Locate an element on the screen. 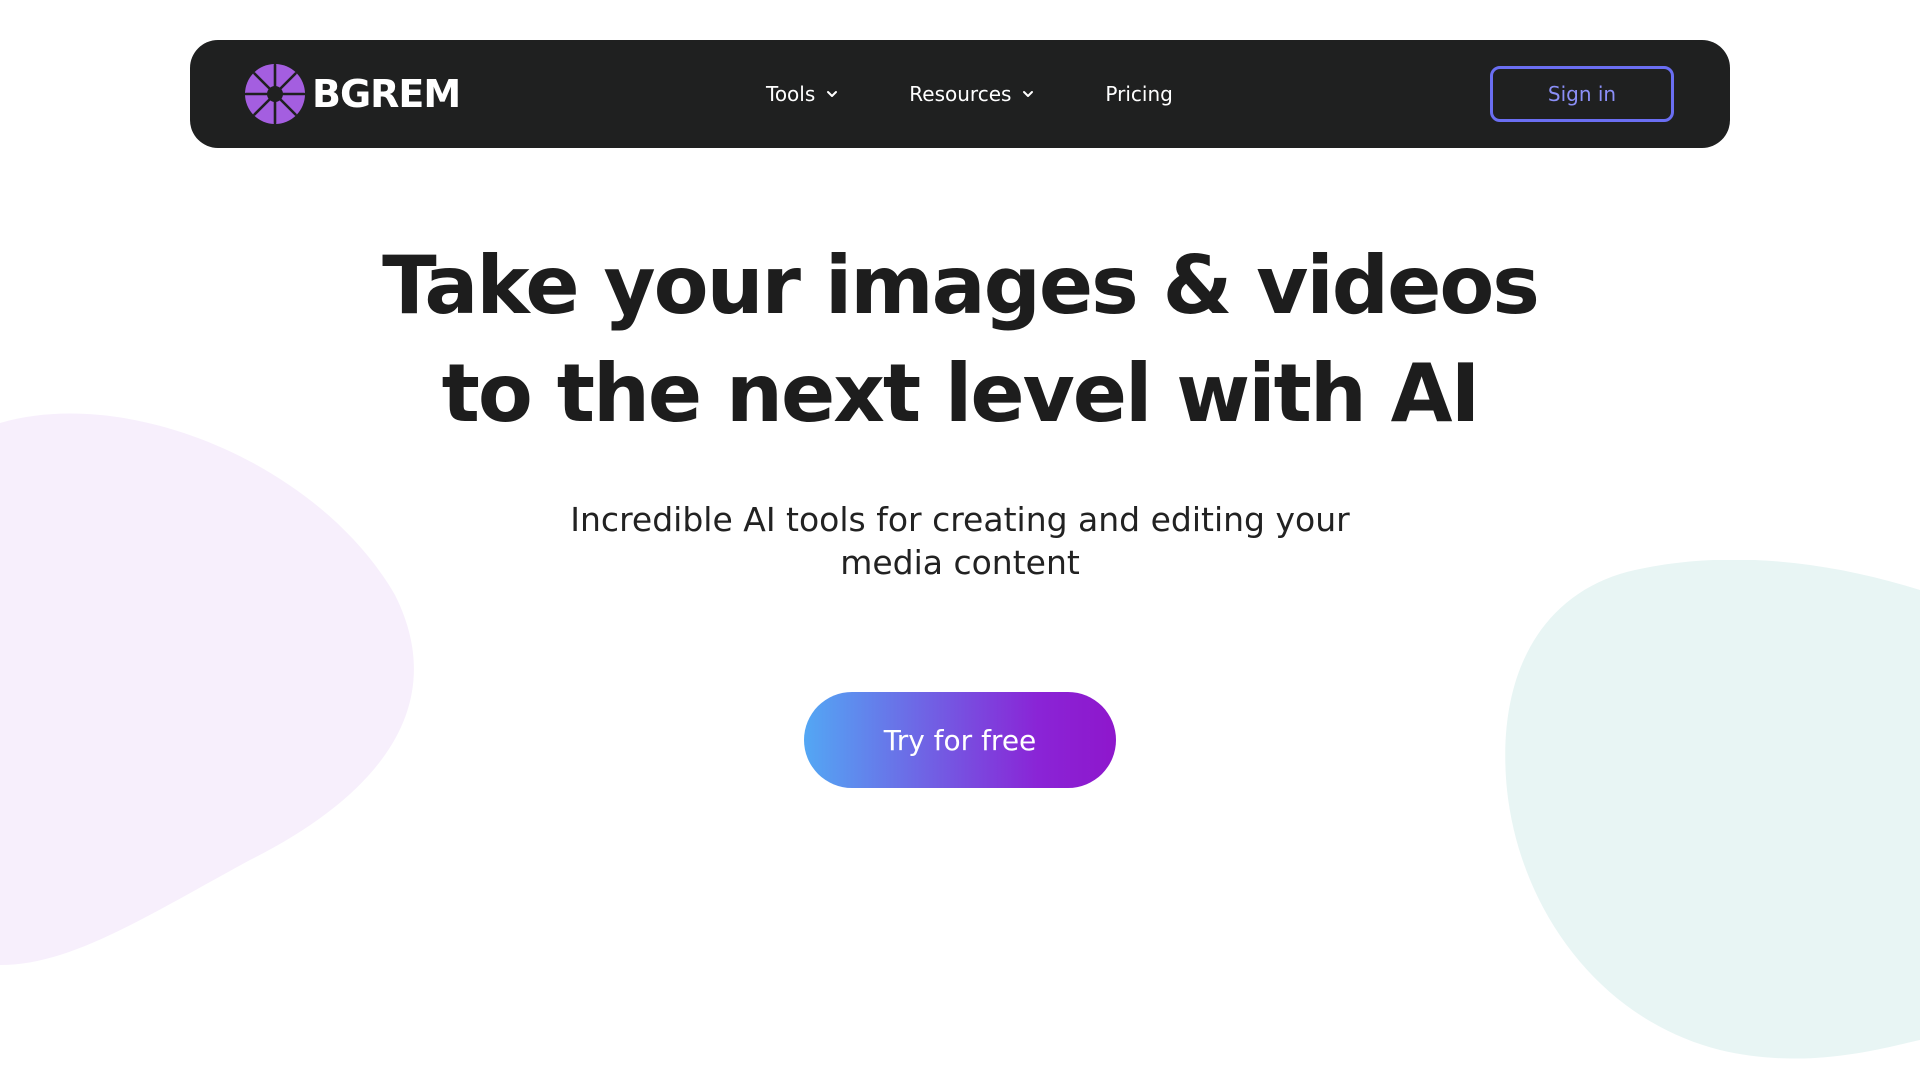  aperture-icon is located at coordinates (275, 94).